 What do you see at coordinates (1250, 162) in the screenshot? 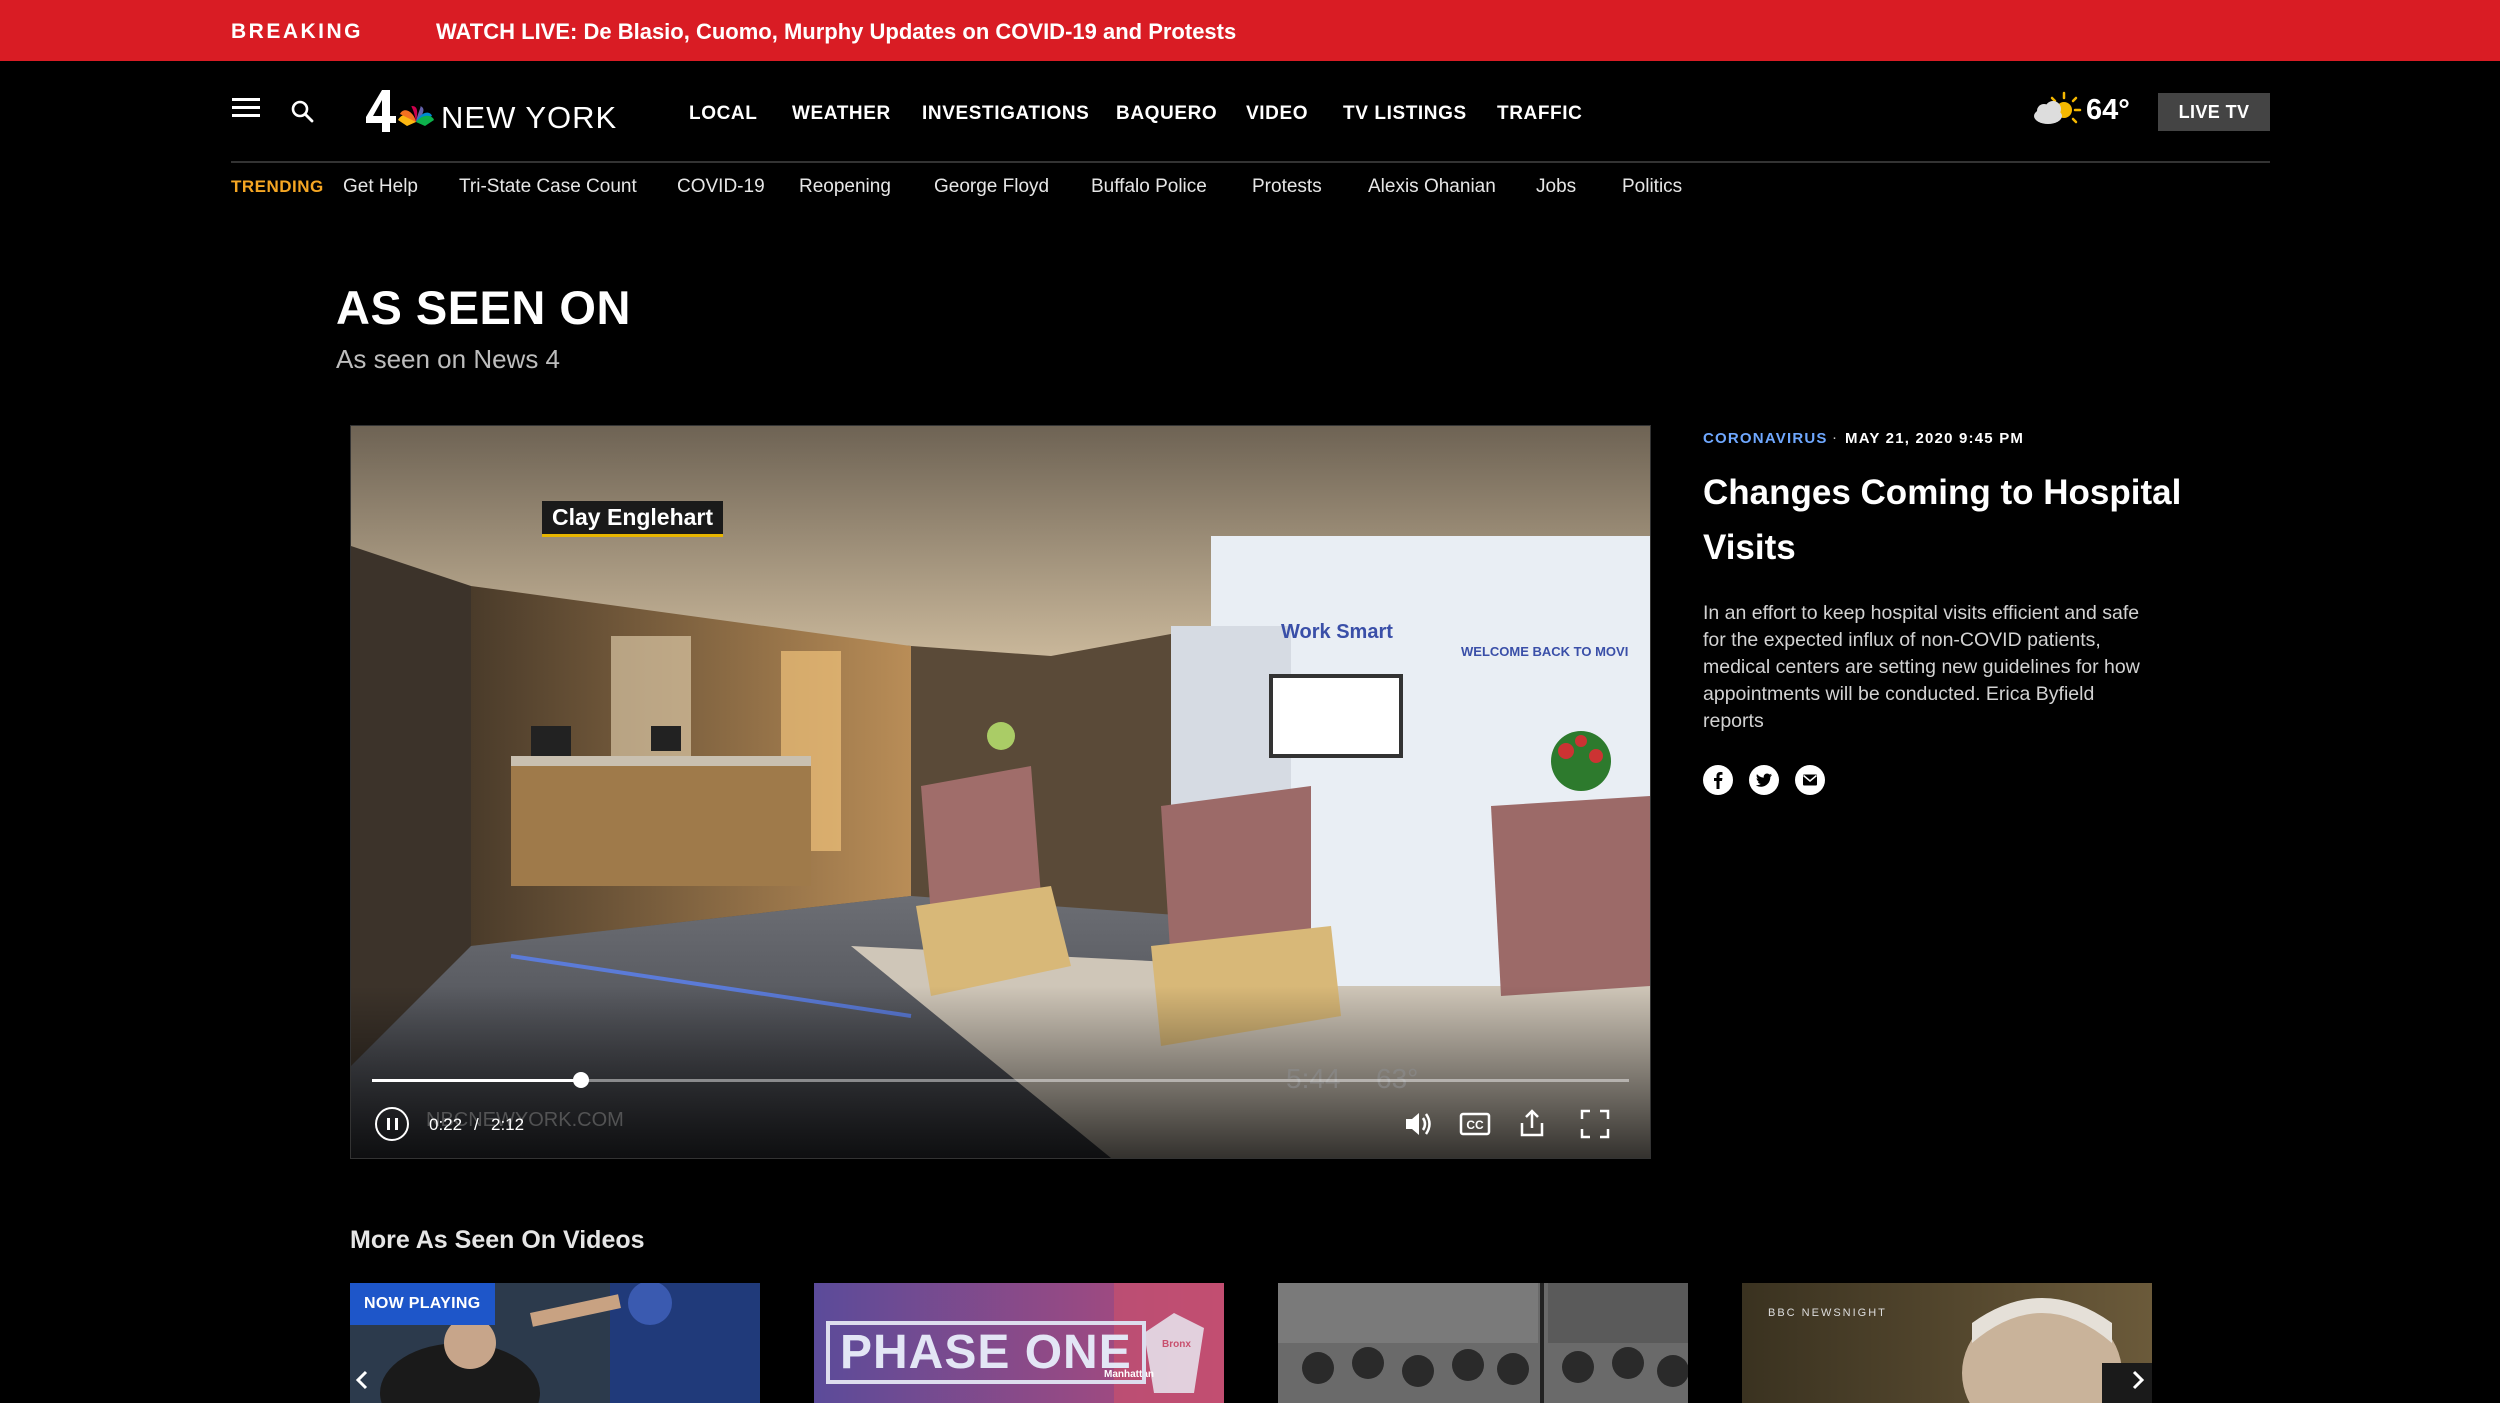
I see `header-divider` at bounding box center [1250, 162].